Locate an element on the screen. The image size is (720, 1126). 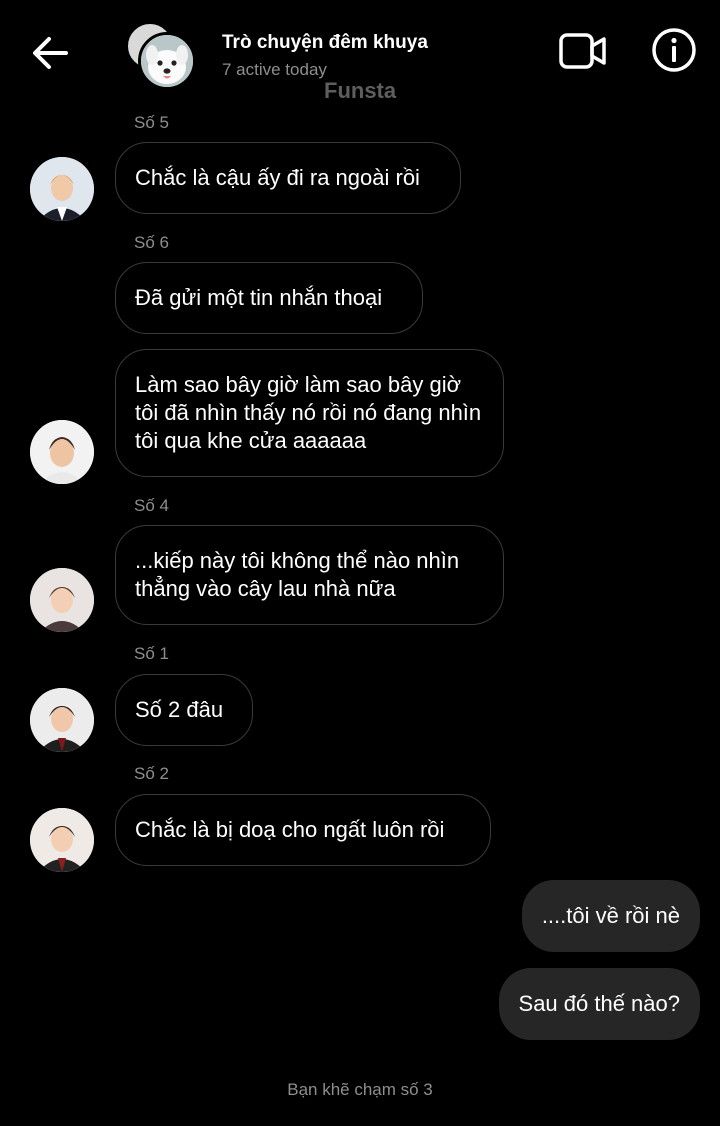
info-icon is located at coordinates (674, 50).